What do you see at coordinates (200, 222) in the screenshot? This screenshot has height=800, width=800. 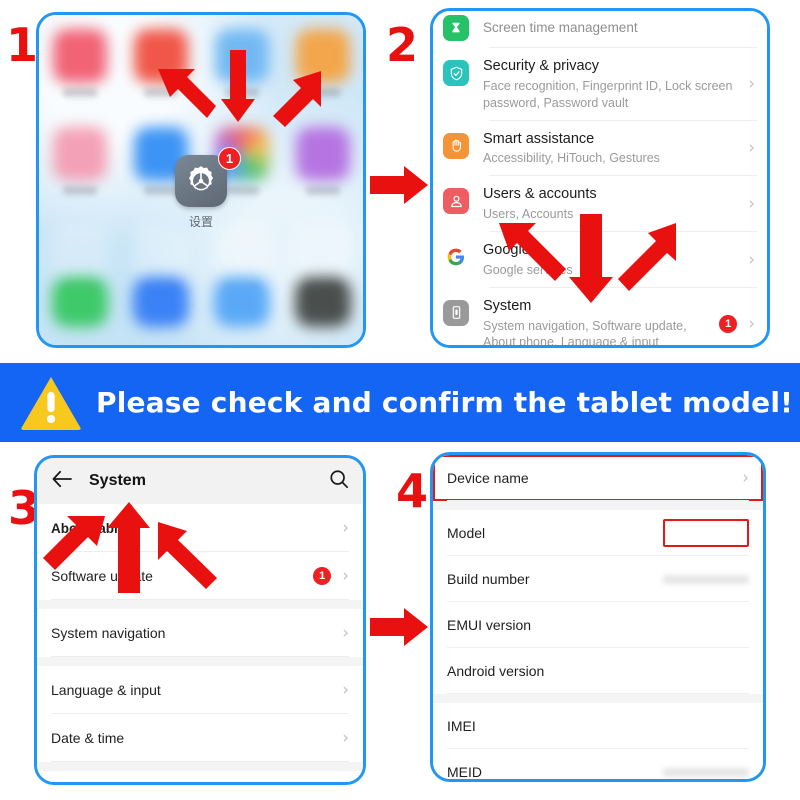 I see `settings-app-label: 设置` at bounding box center [200, 222].